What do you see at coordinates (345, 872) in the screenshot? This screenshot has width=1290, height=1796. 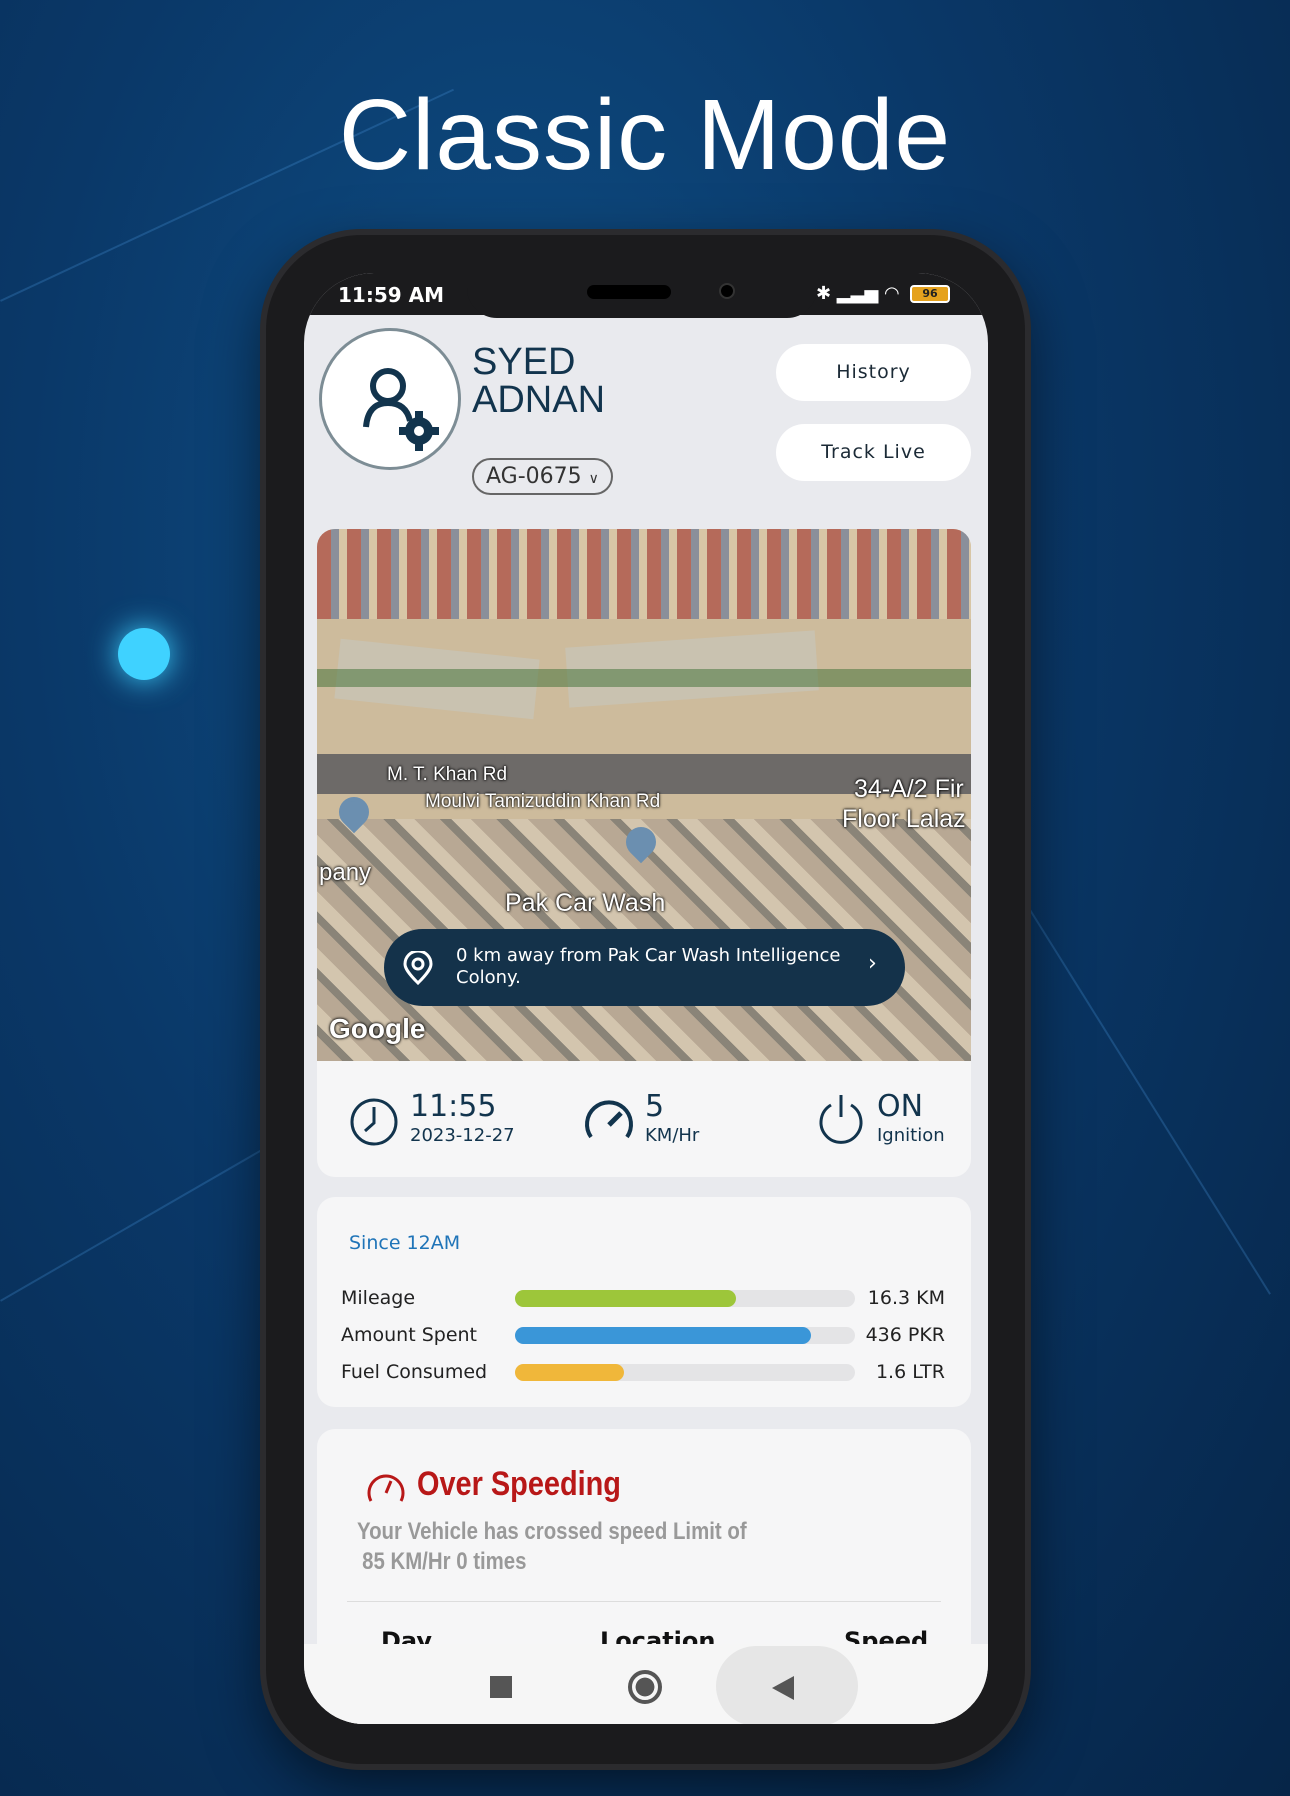 I see `map-label: pany` at bounding box center [345, 872].